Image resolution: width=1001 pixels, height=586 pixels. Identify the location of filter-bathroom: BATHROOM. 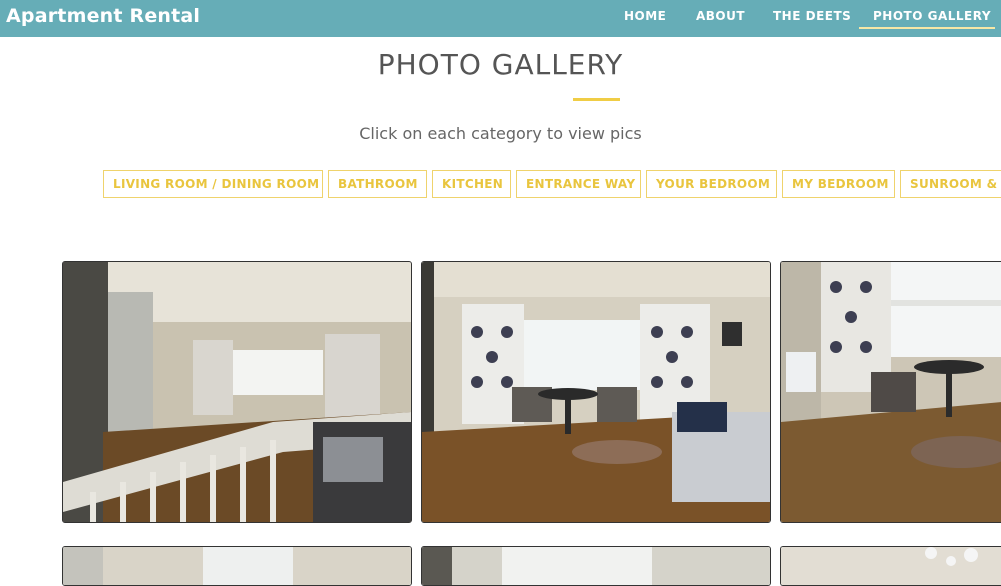
(377, 184).